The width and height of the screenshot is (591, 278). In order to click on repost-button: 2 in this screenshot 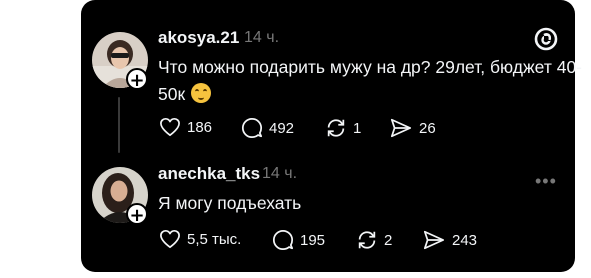, I will do `click(374, 240)`.